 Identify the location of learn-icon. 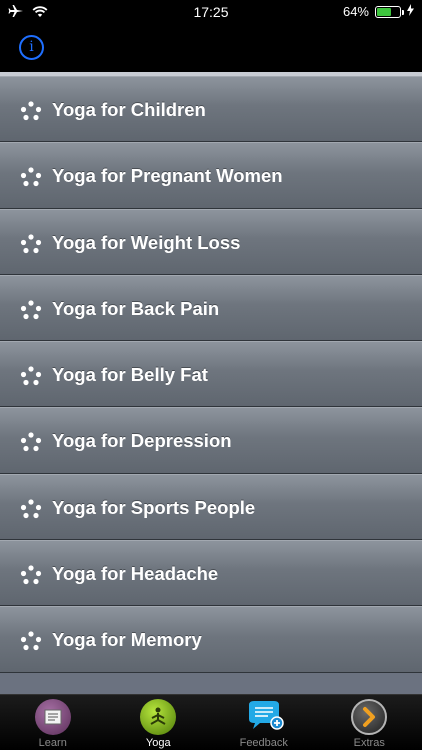
(52, 717).